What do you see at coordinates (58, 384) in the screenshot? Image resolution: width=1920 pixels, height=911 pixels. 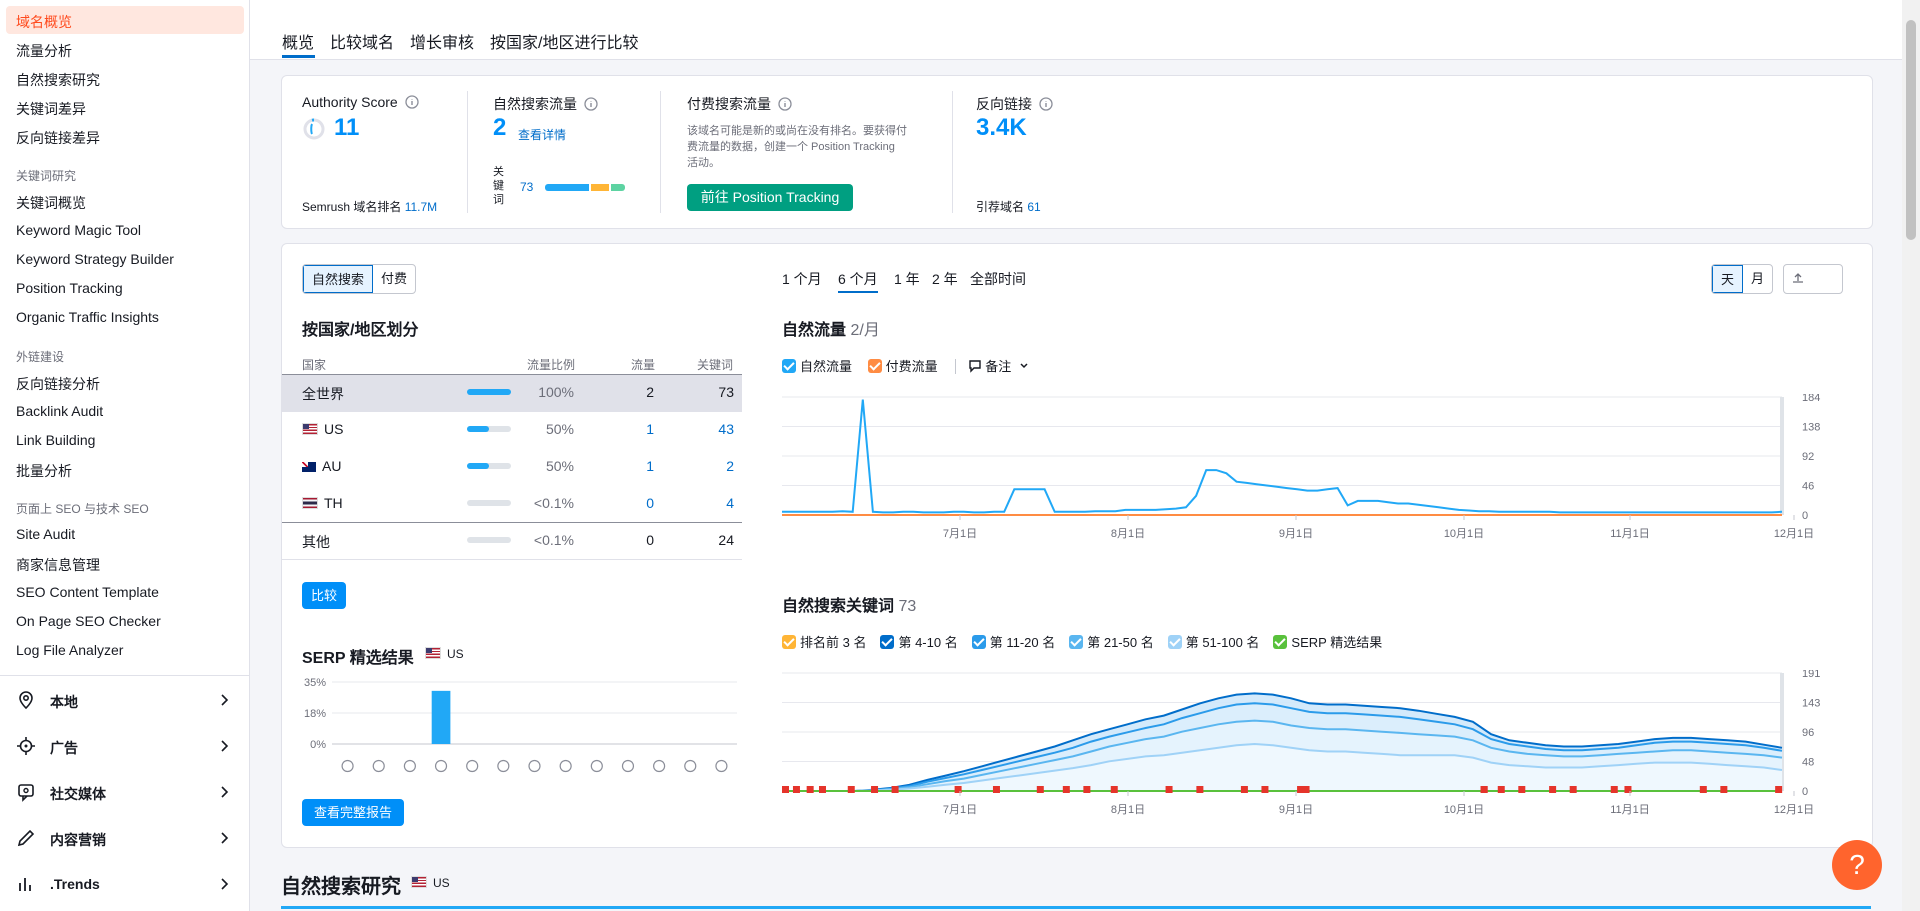 I see `sidebar-item-backlink-analytics: 反向链接分析` at bounding box center [58, 384].